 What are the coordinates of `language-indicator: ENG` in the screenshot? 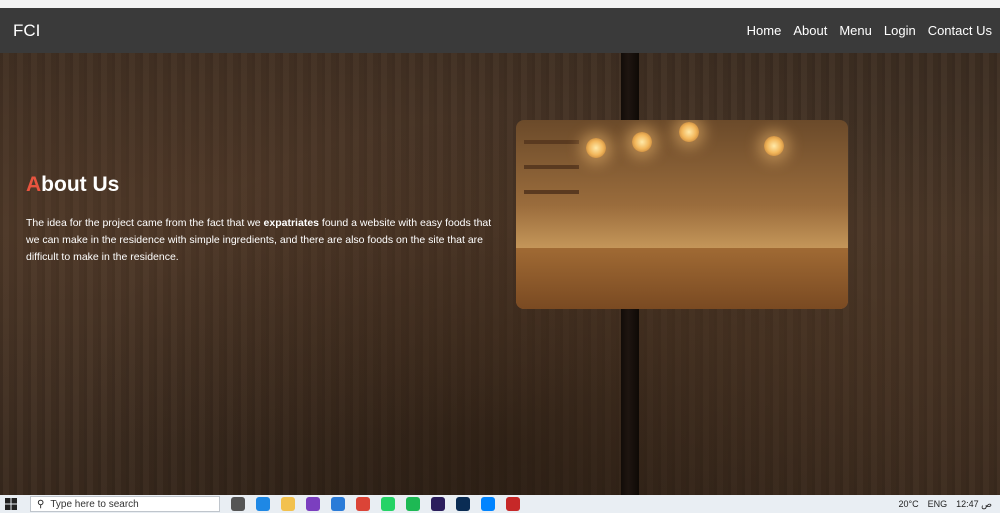 It's located at (938, 504).